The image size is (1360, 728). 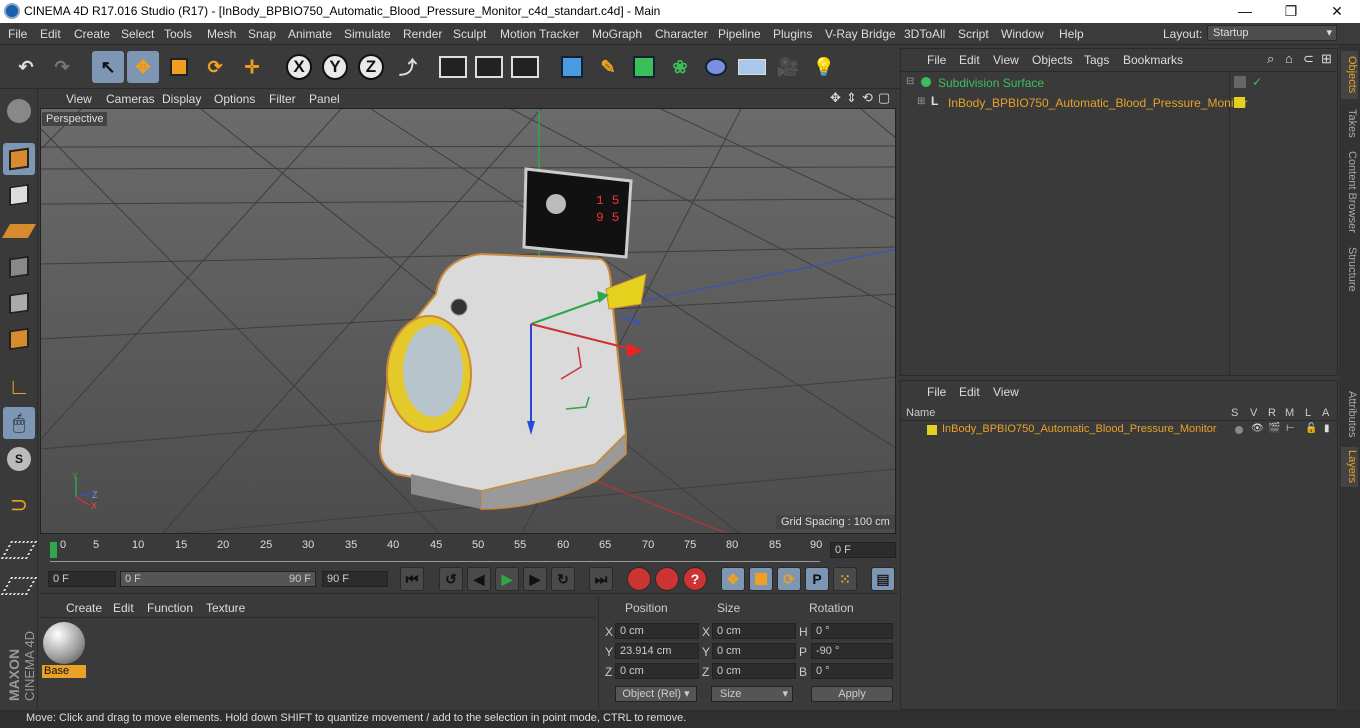 What do you see at coordinates (761, 579) in the screenshot?
I see `key-scale-icon` at bounding box center [761, 579].